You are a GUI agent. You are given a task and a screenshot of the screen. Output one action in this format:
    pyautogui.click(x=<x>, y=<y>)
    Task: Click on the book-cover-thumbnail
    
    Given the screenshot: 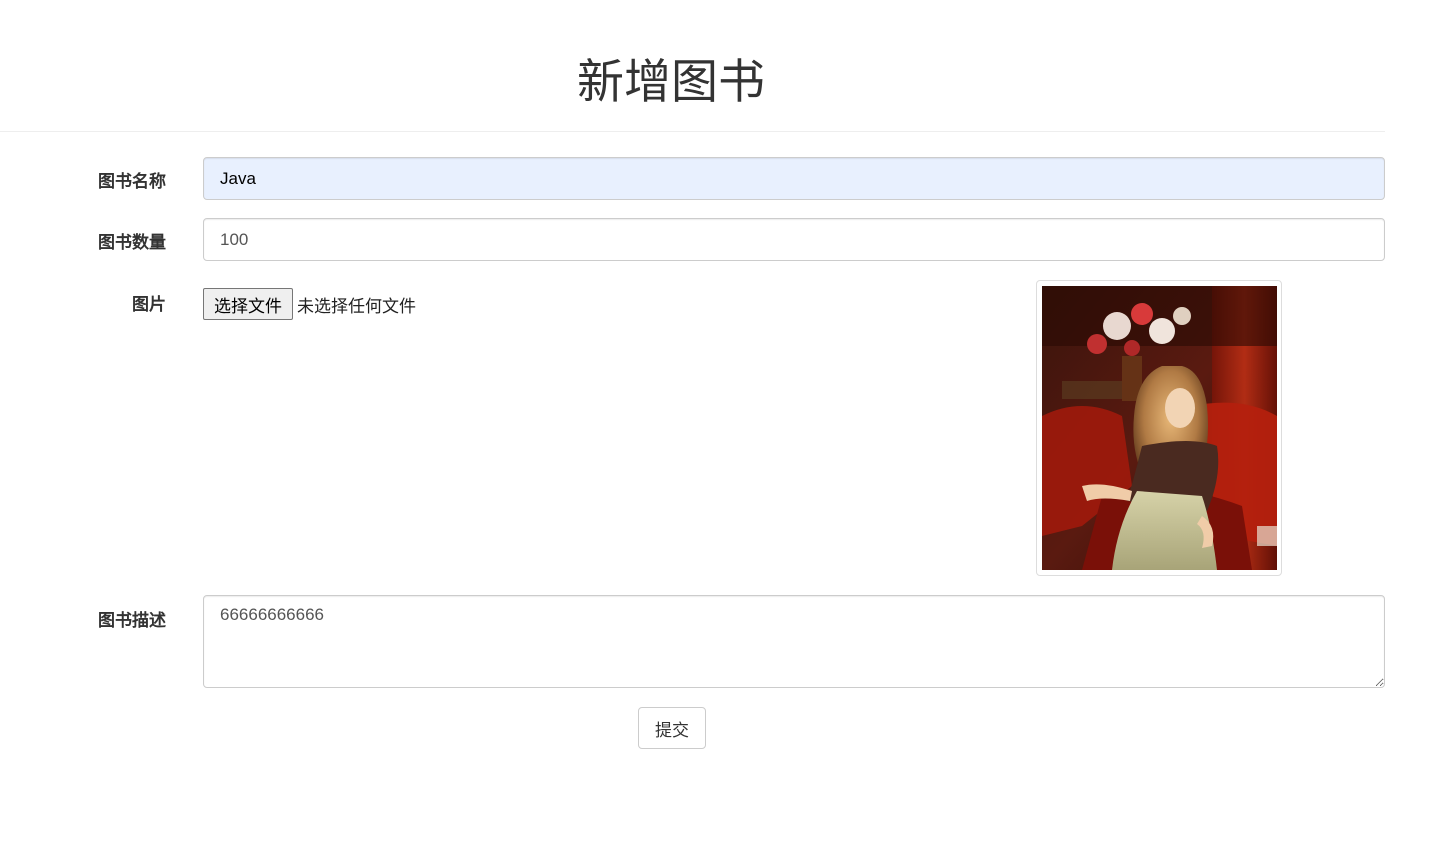 What is the action you would take?
    pyautogui.click(x=1159, y=428)
    